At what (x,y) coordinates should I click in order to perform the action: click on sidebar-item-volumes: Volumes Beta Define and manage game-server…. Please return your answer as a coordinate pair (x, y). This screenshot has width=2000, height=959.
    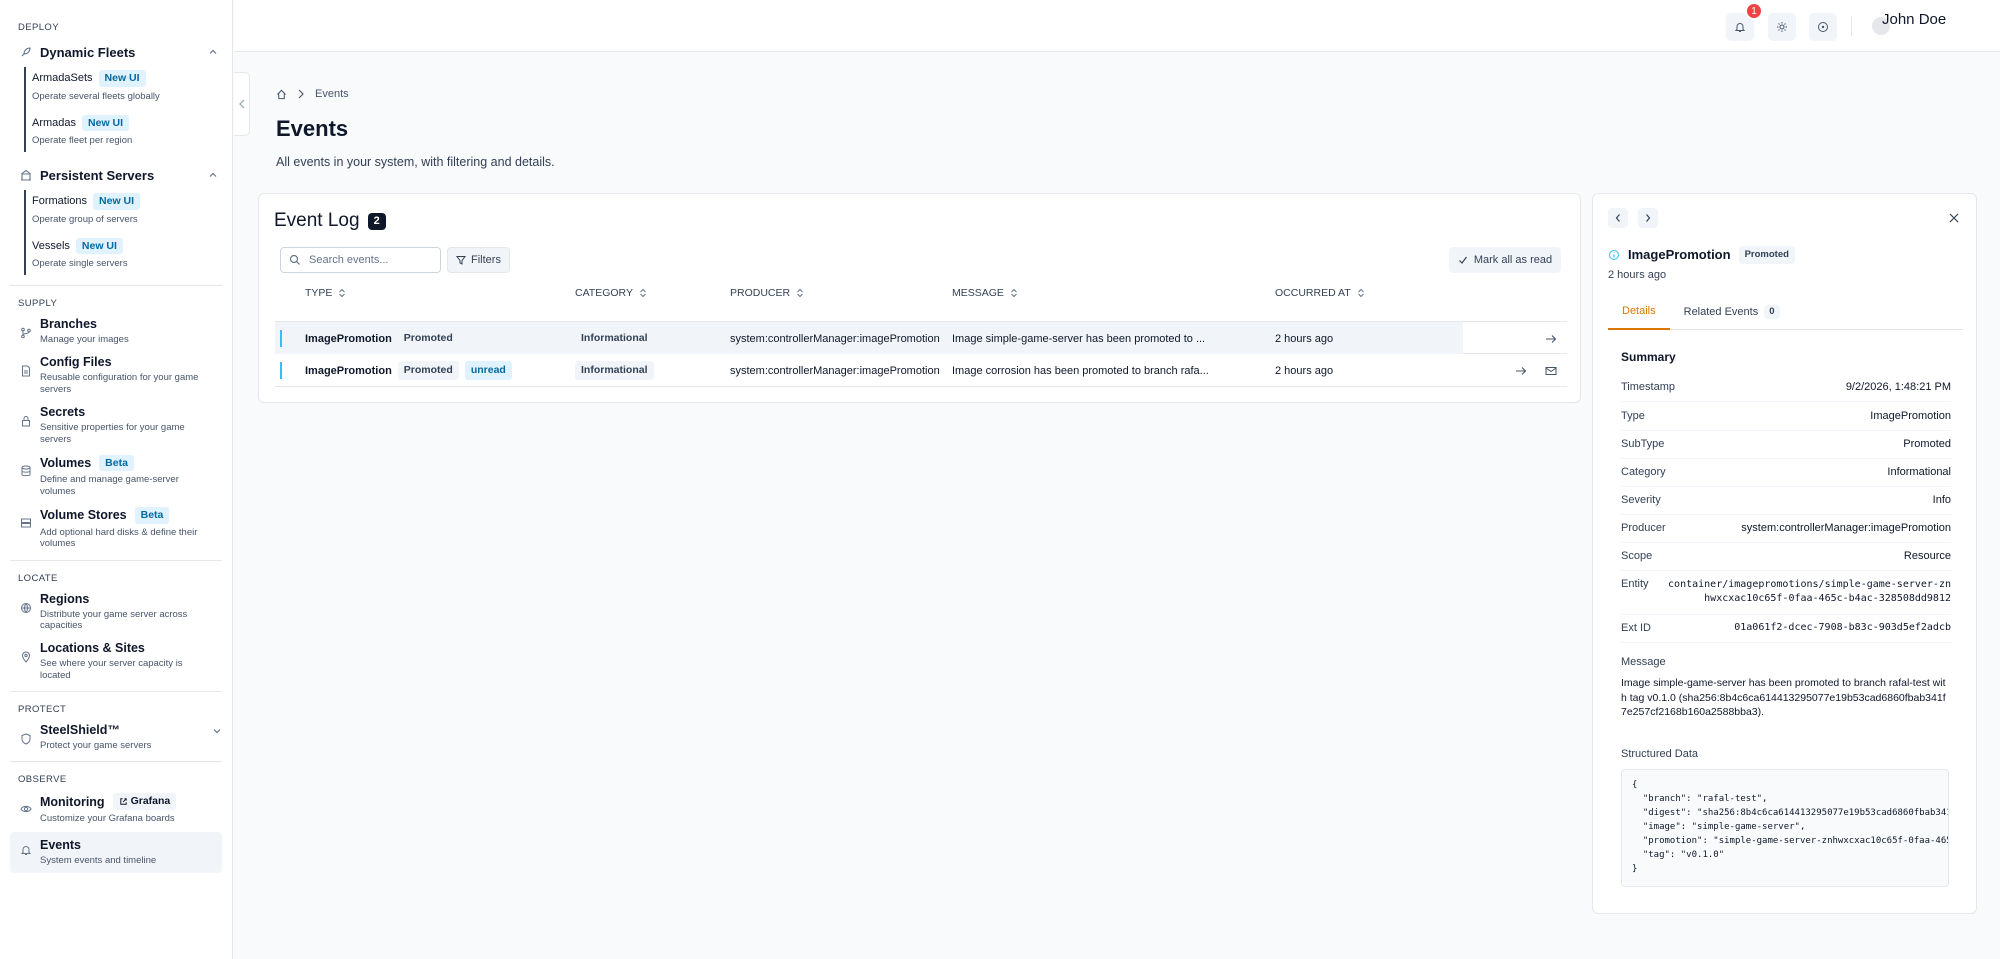
    Looking at the image, I should click on (116, 475).